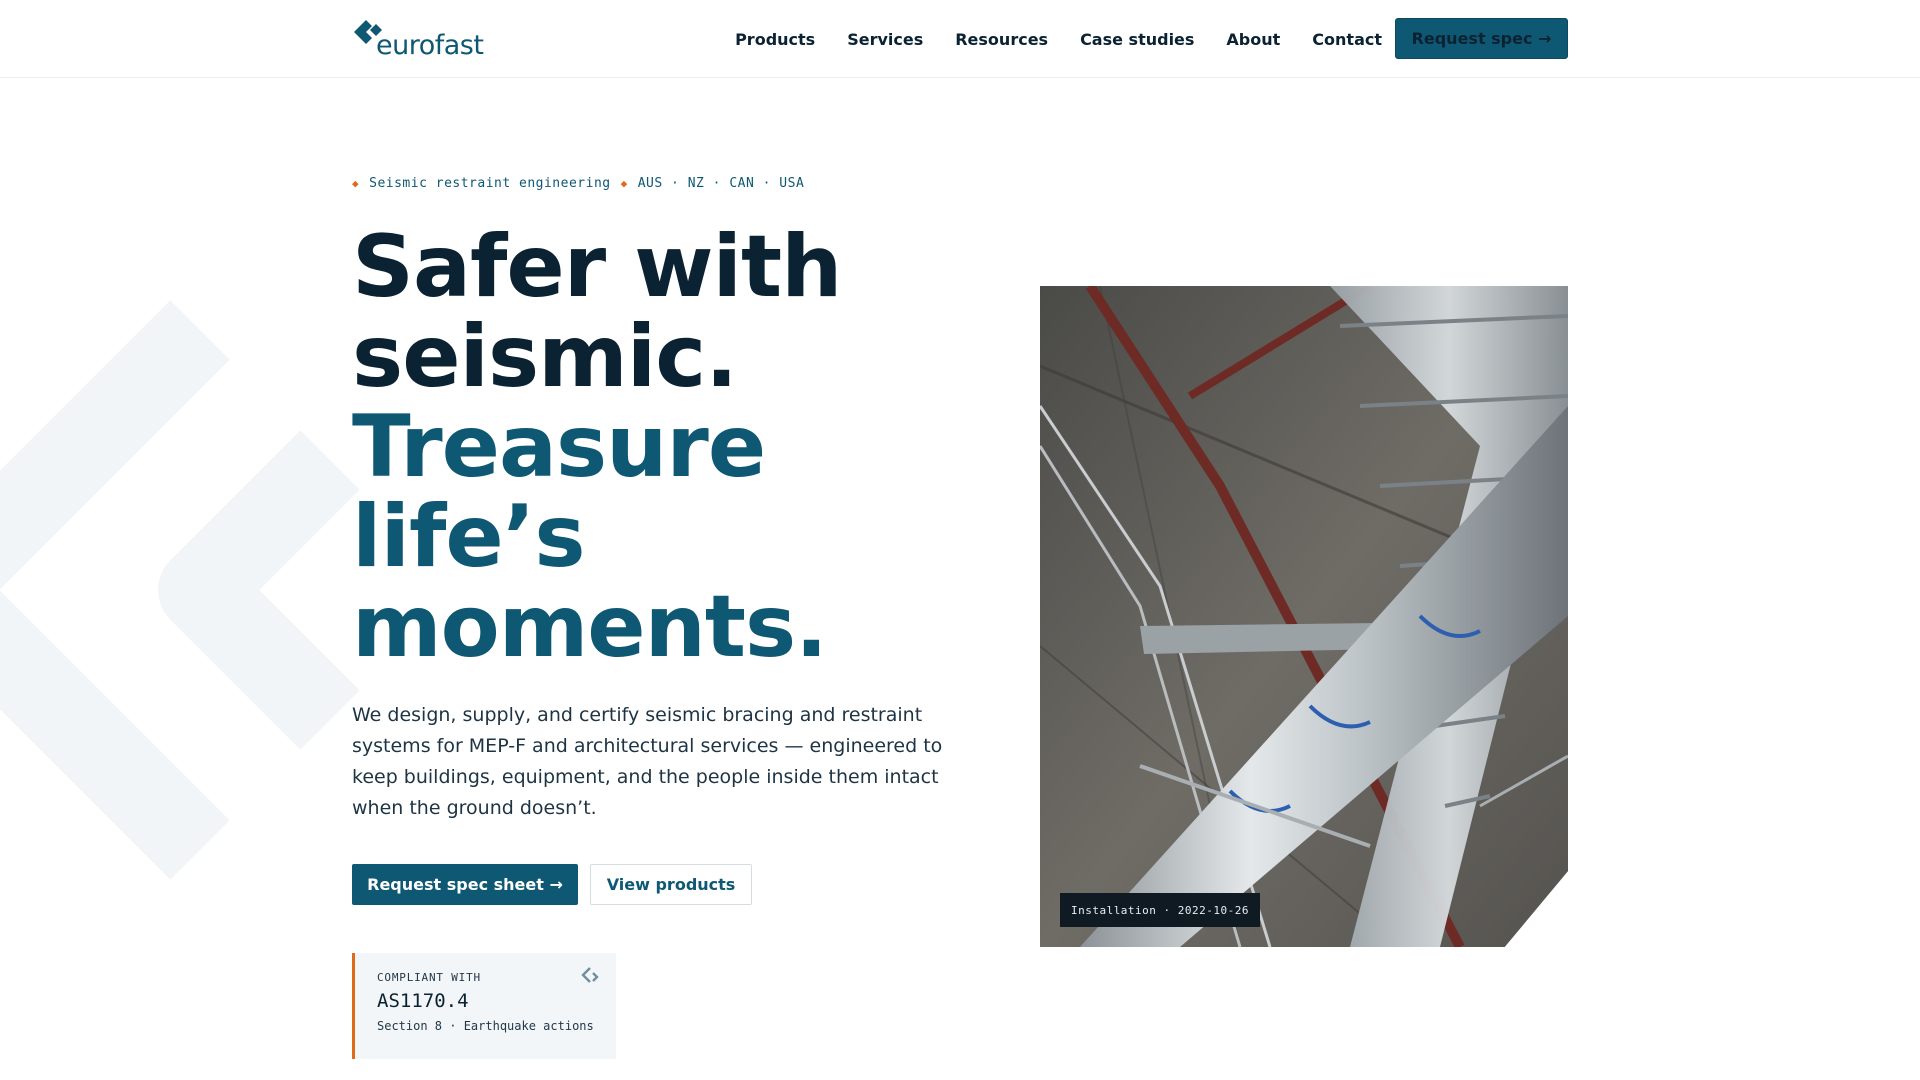 The image size is (1920, 1080). What do you see at coordinates (485, 1026) in the screenshot?
I see `compliance-section: Section 8 · Earthquake actions` at bounding box center [485, 1026].